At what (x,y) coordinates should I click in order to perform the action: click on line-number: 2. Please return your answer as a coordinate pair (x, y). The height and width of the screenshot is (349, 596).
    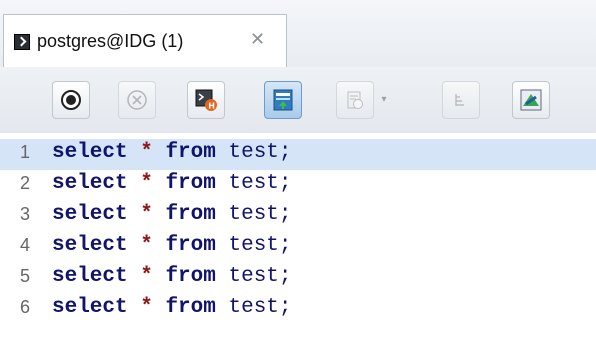
    Looking at the image, I should click on (25, 183).